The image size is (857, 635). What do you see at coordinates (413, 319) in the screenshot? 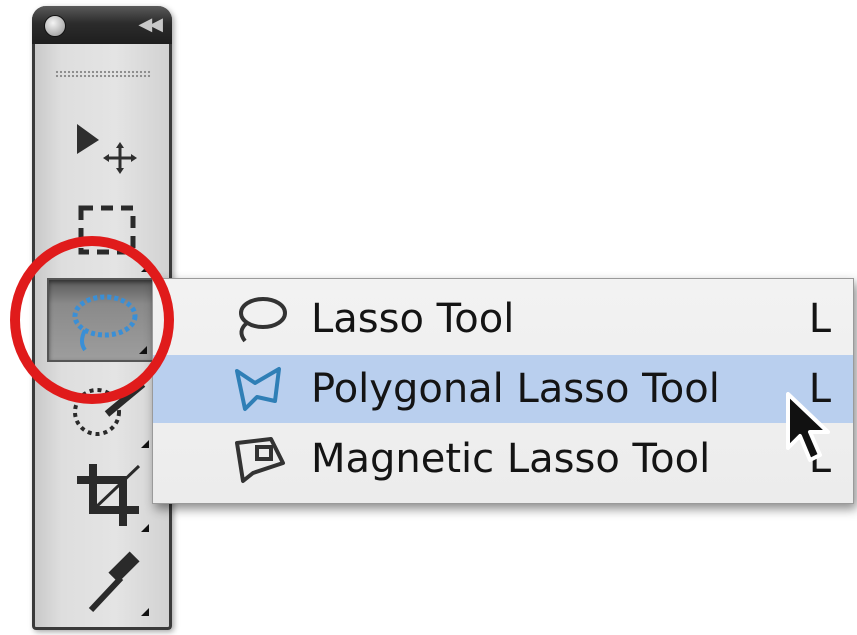
I see `menu-item-label: Lasso Tool` at bounding box center [413, 319].